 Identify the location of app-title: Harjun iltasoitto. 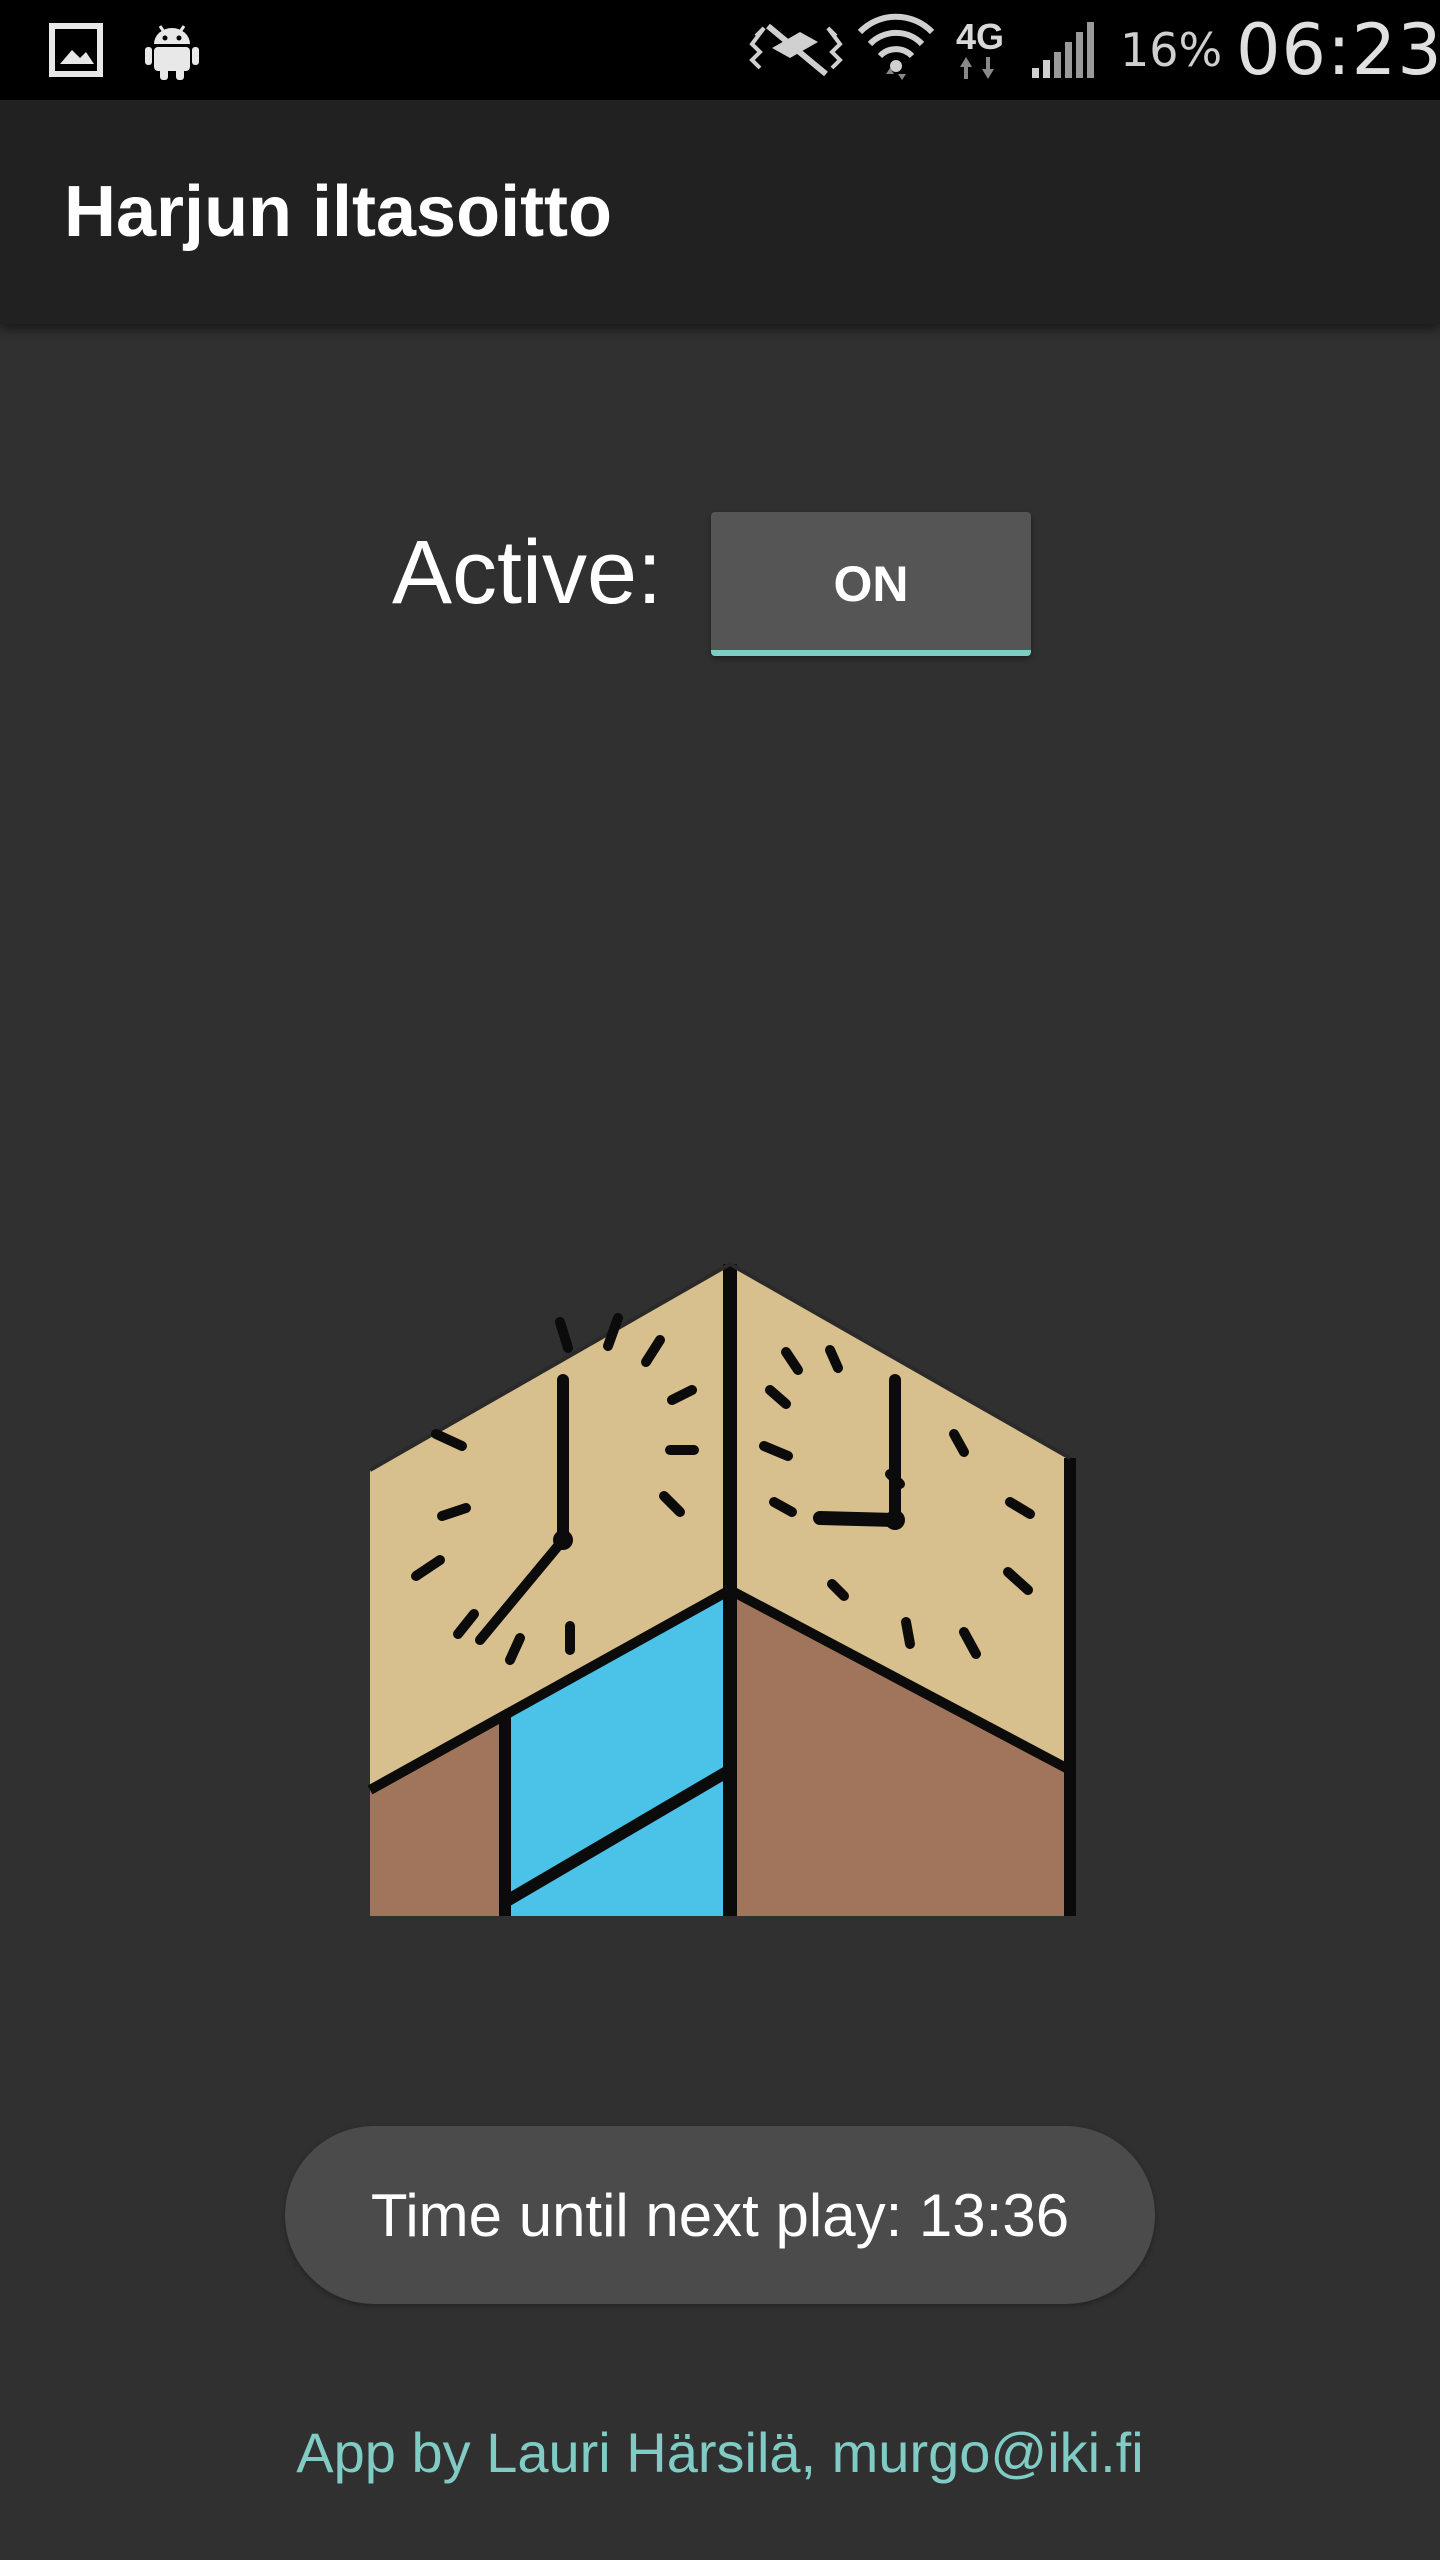
(338, 212).